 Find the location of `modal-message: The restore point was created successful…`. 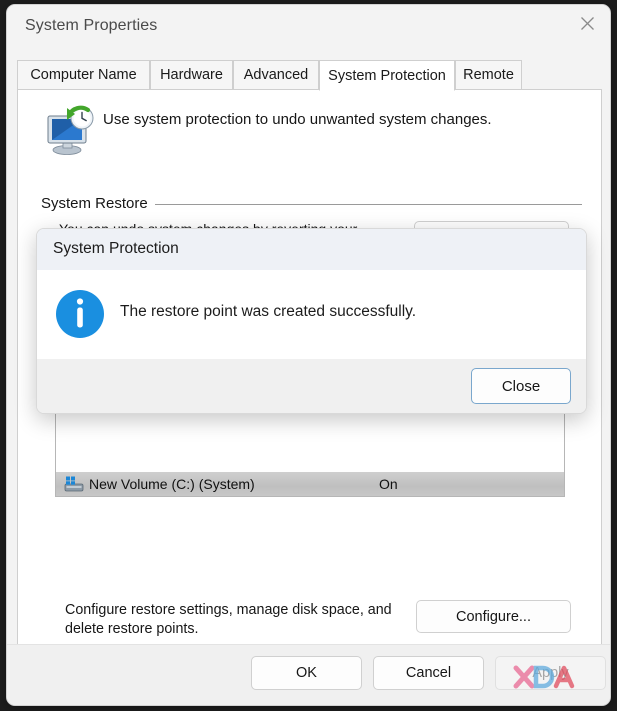

modal-message: The restore point was created successful… is located at coordinates (268, 311).